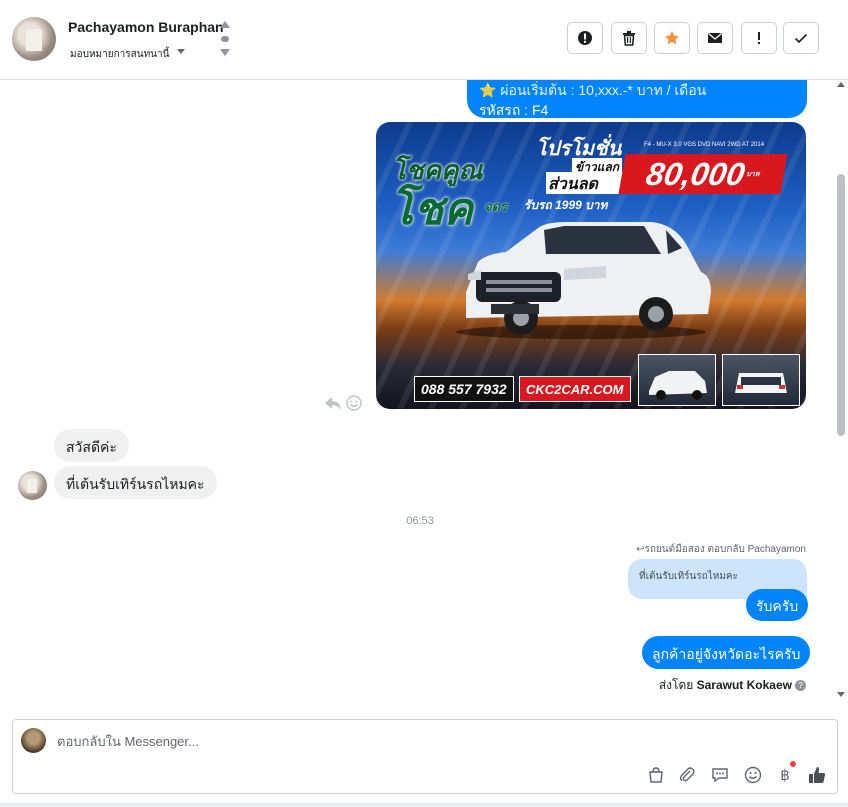  Describe the element at coordinates (425, 756) in the screenshot. I see `reply-composer: ฿` at that location.